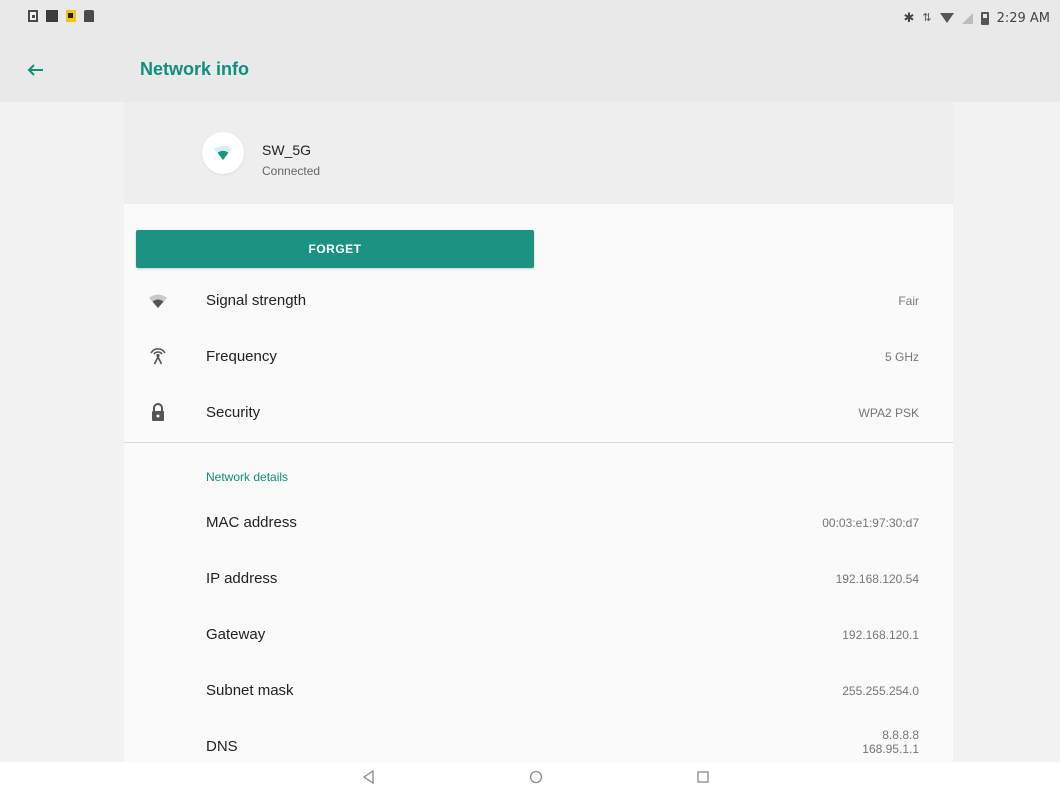 This screenshot has height=790, width=1060. Describe the element at coordinates (536, 777) in the screenshot. I see `home-icon` at that location.